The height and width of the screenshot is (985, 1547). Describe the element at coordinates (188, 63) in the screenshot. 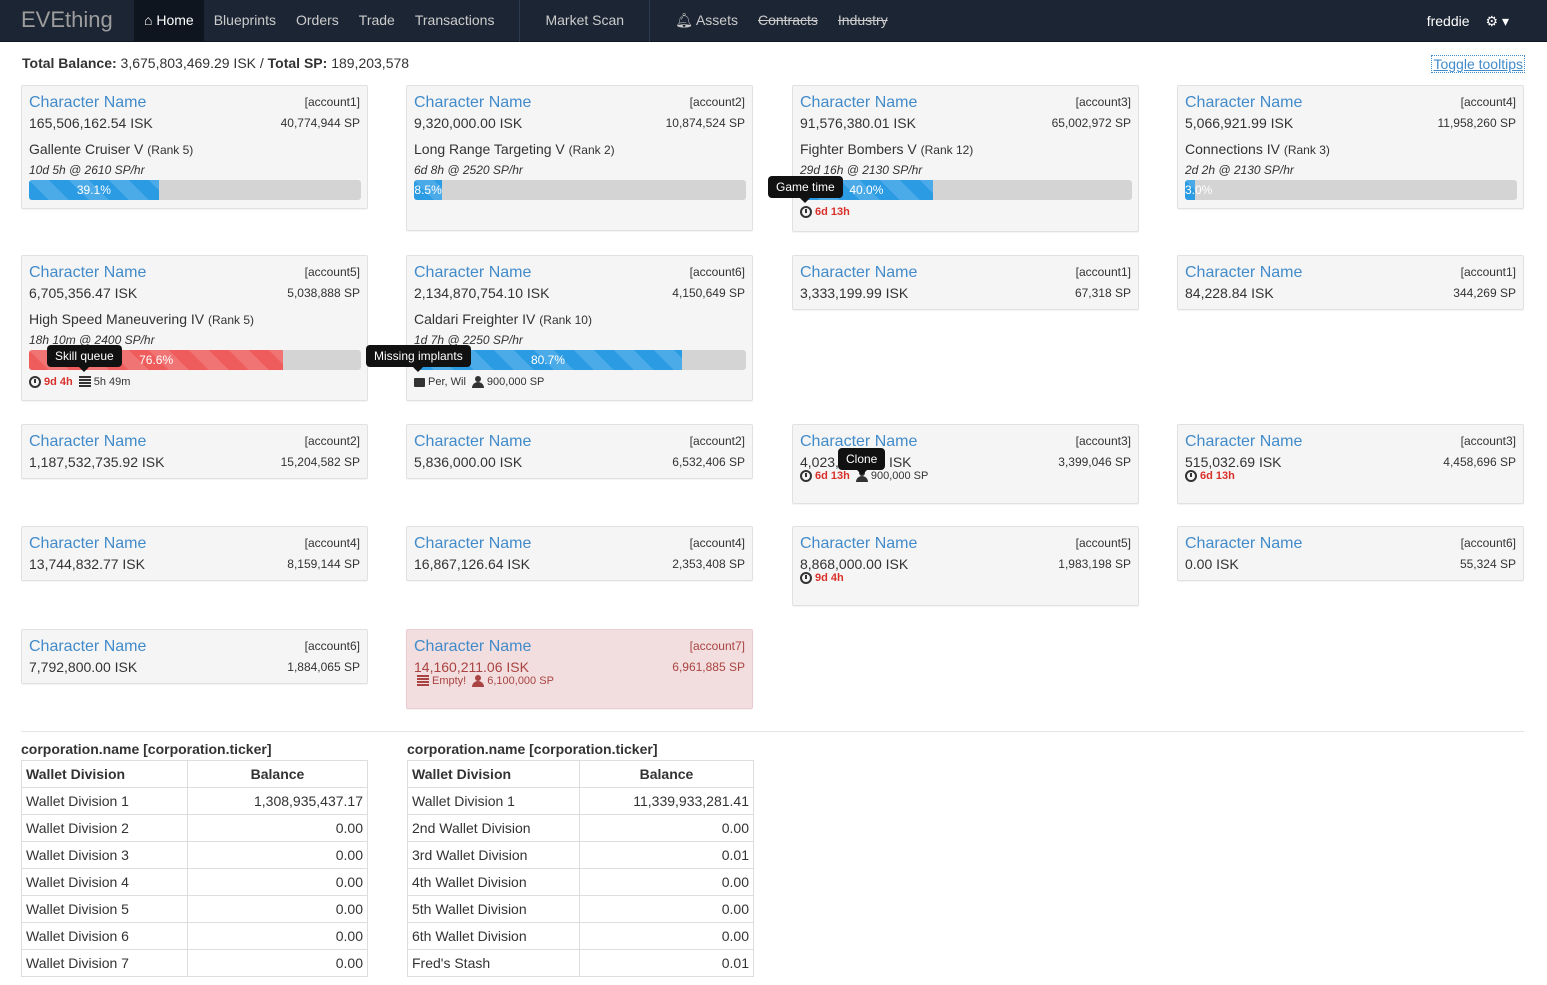

I see `total-balance: 3,675,803,469.29 ISK` at that location.